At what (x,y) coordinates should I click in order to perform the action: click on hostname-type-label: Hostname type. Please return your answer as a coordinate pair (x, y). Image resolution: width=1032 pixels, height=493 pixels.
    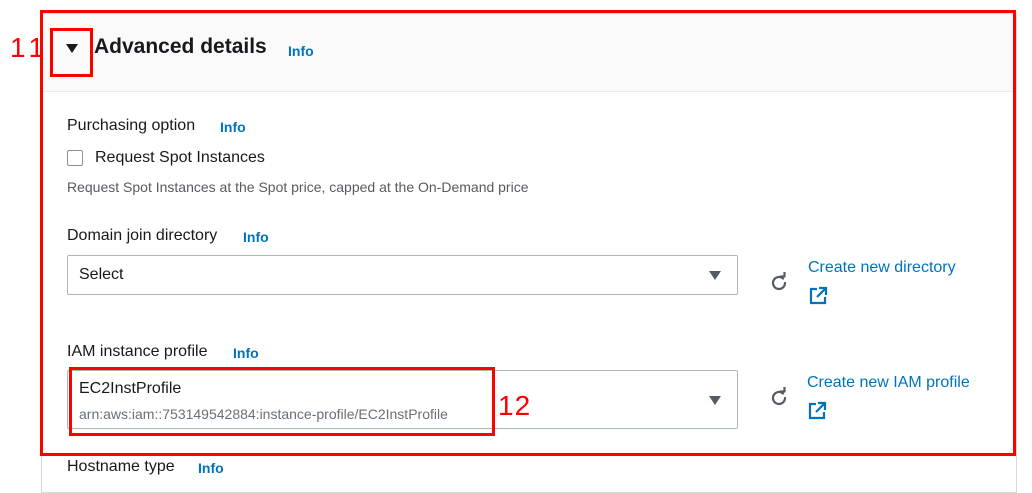
    Looking at the image, I should click on (121, 466).